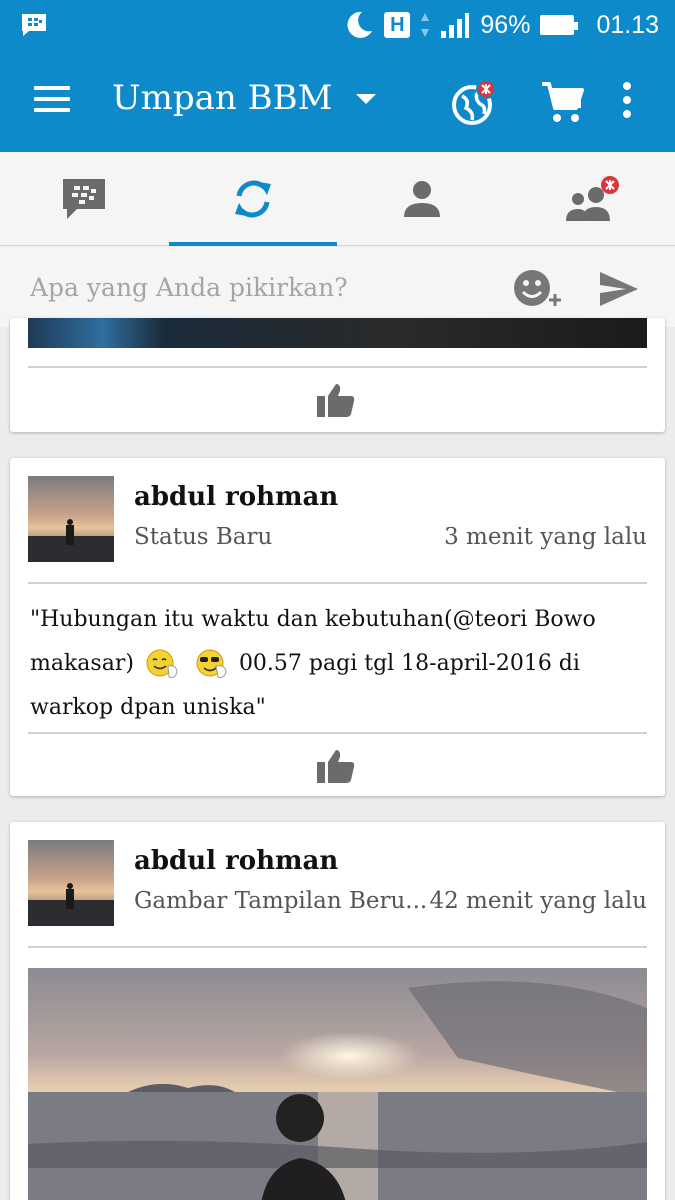  I want to click on signal-icon, so click(455, 25).